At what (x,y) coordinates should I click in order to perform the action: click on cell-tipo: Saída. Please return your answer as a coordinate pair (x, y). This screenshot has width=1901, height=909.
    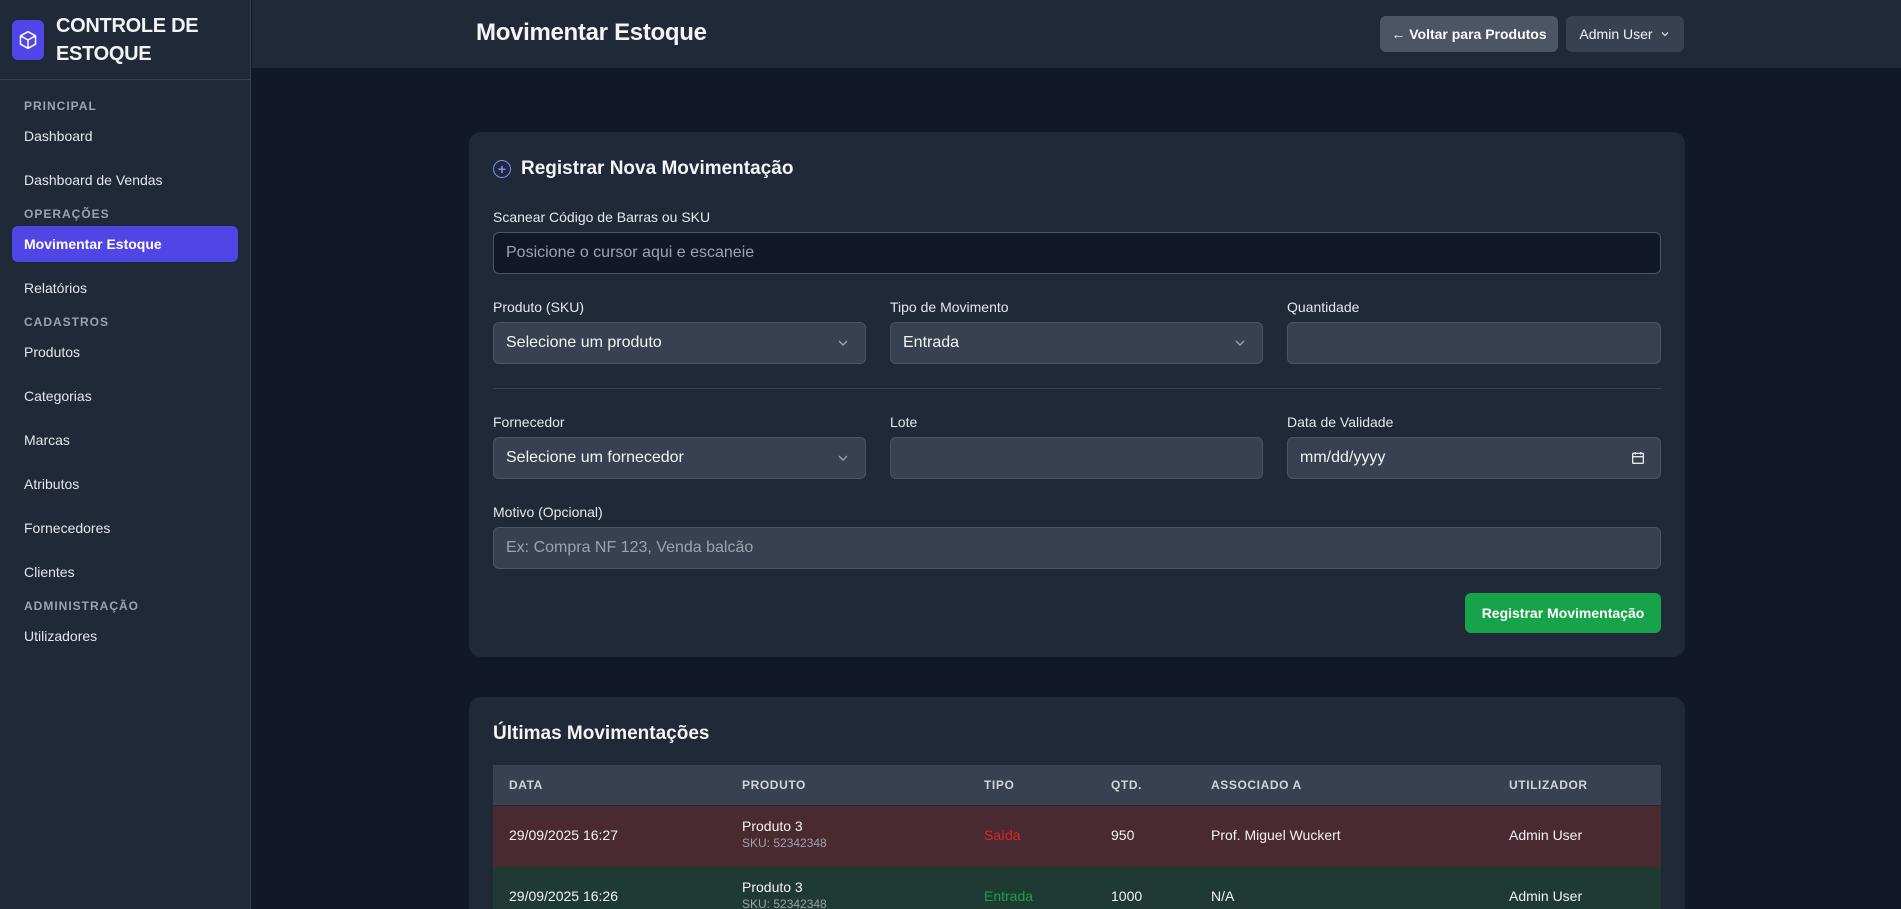
    Looking at the image, I should click on (1002, 835).